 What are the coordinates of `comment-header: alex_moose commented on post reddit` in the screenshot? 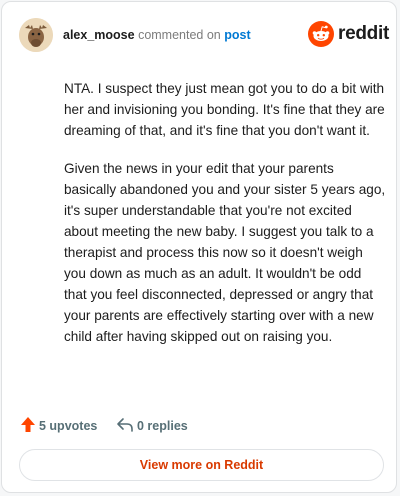 It's located at (204, 36).